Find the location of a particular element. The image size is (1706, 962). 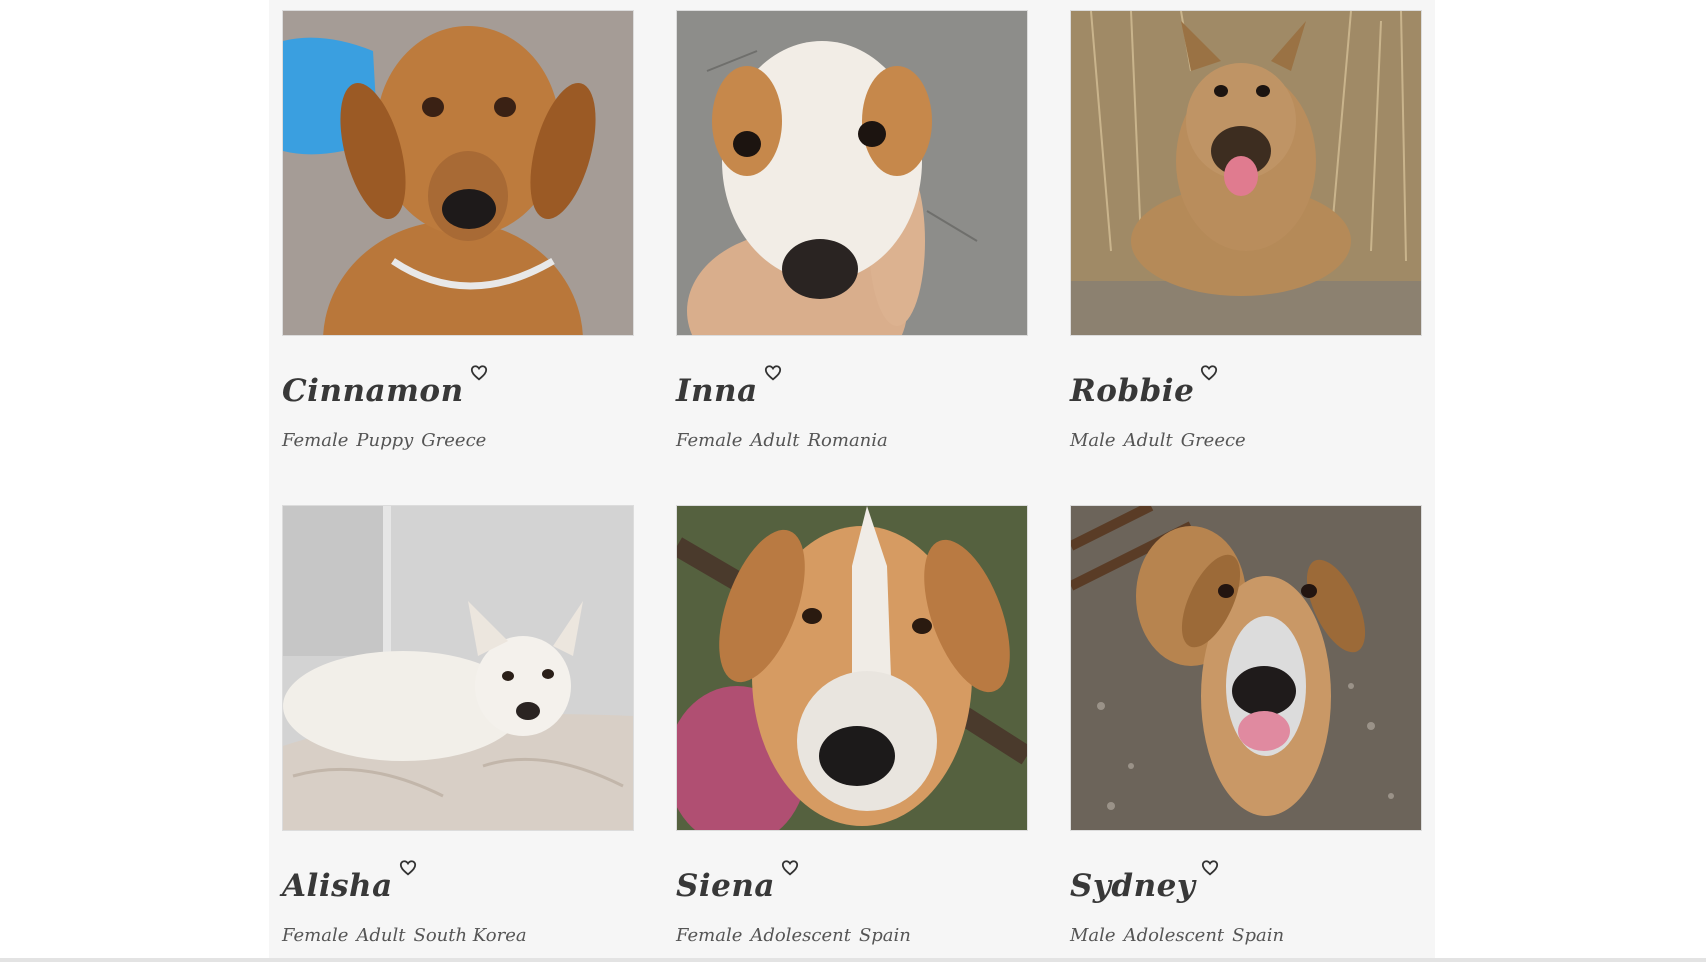

dog-photo-inna-image is located at coordinates (852, 173).